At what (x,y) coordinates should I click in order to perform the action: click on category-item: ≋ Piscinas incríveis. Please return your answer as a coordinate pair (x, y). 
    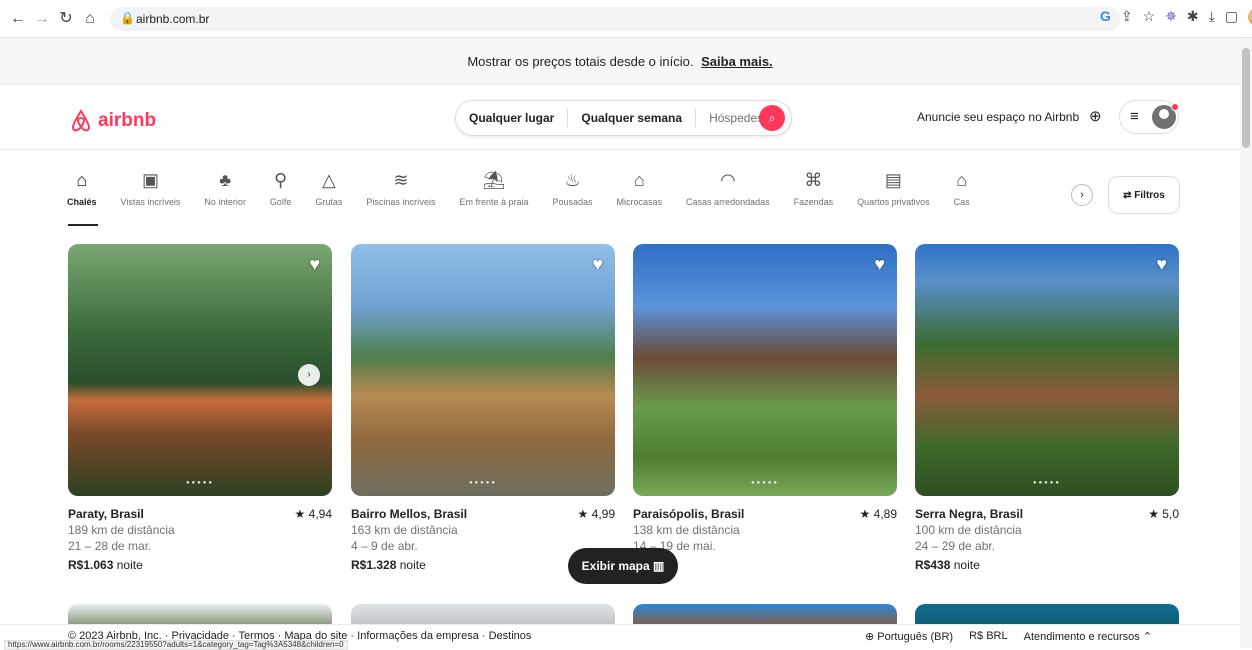
    Looking at the image, I should click on (400, 198).